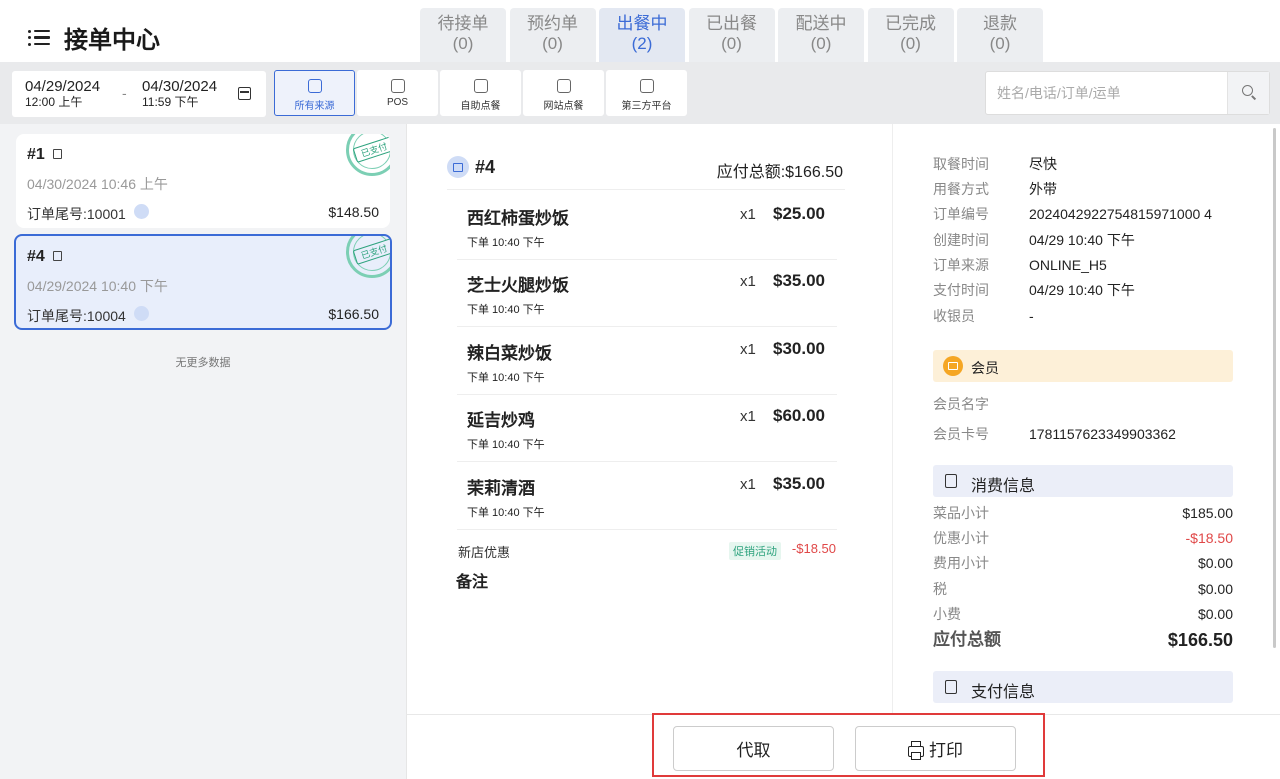 This screenshot has width=1280, height=779. What do you see at coordinates (647, 293) in the screenshot?
I see `list-item: 芝士火腿炒饭 下单 10:40 下午 x1 $35.00` at bounding box center [647, 293].